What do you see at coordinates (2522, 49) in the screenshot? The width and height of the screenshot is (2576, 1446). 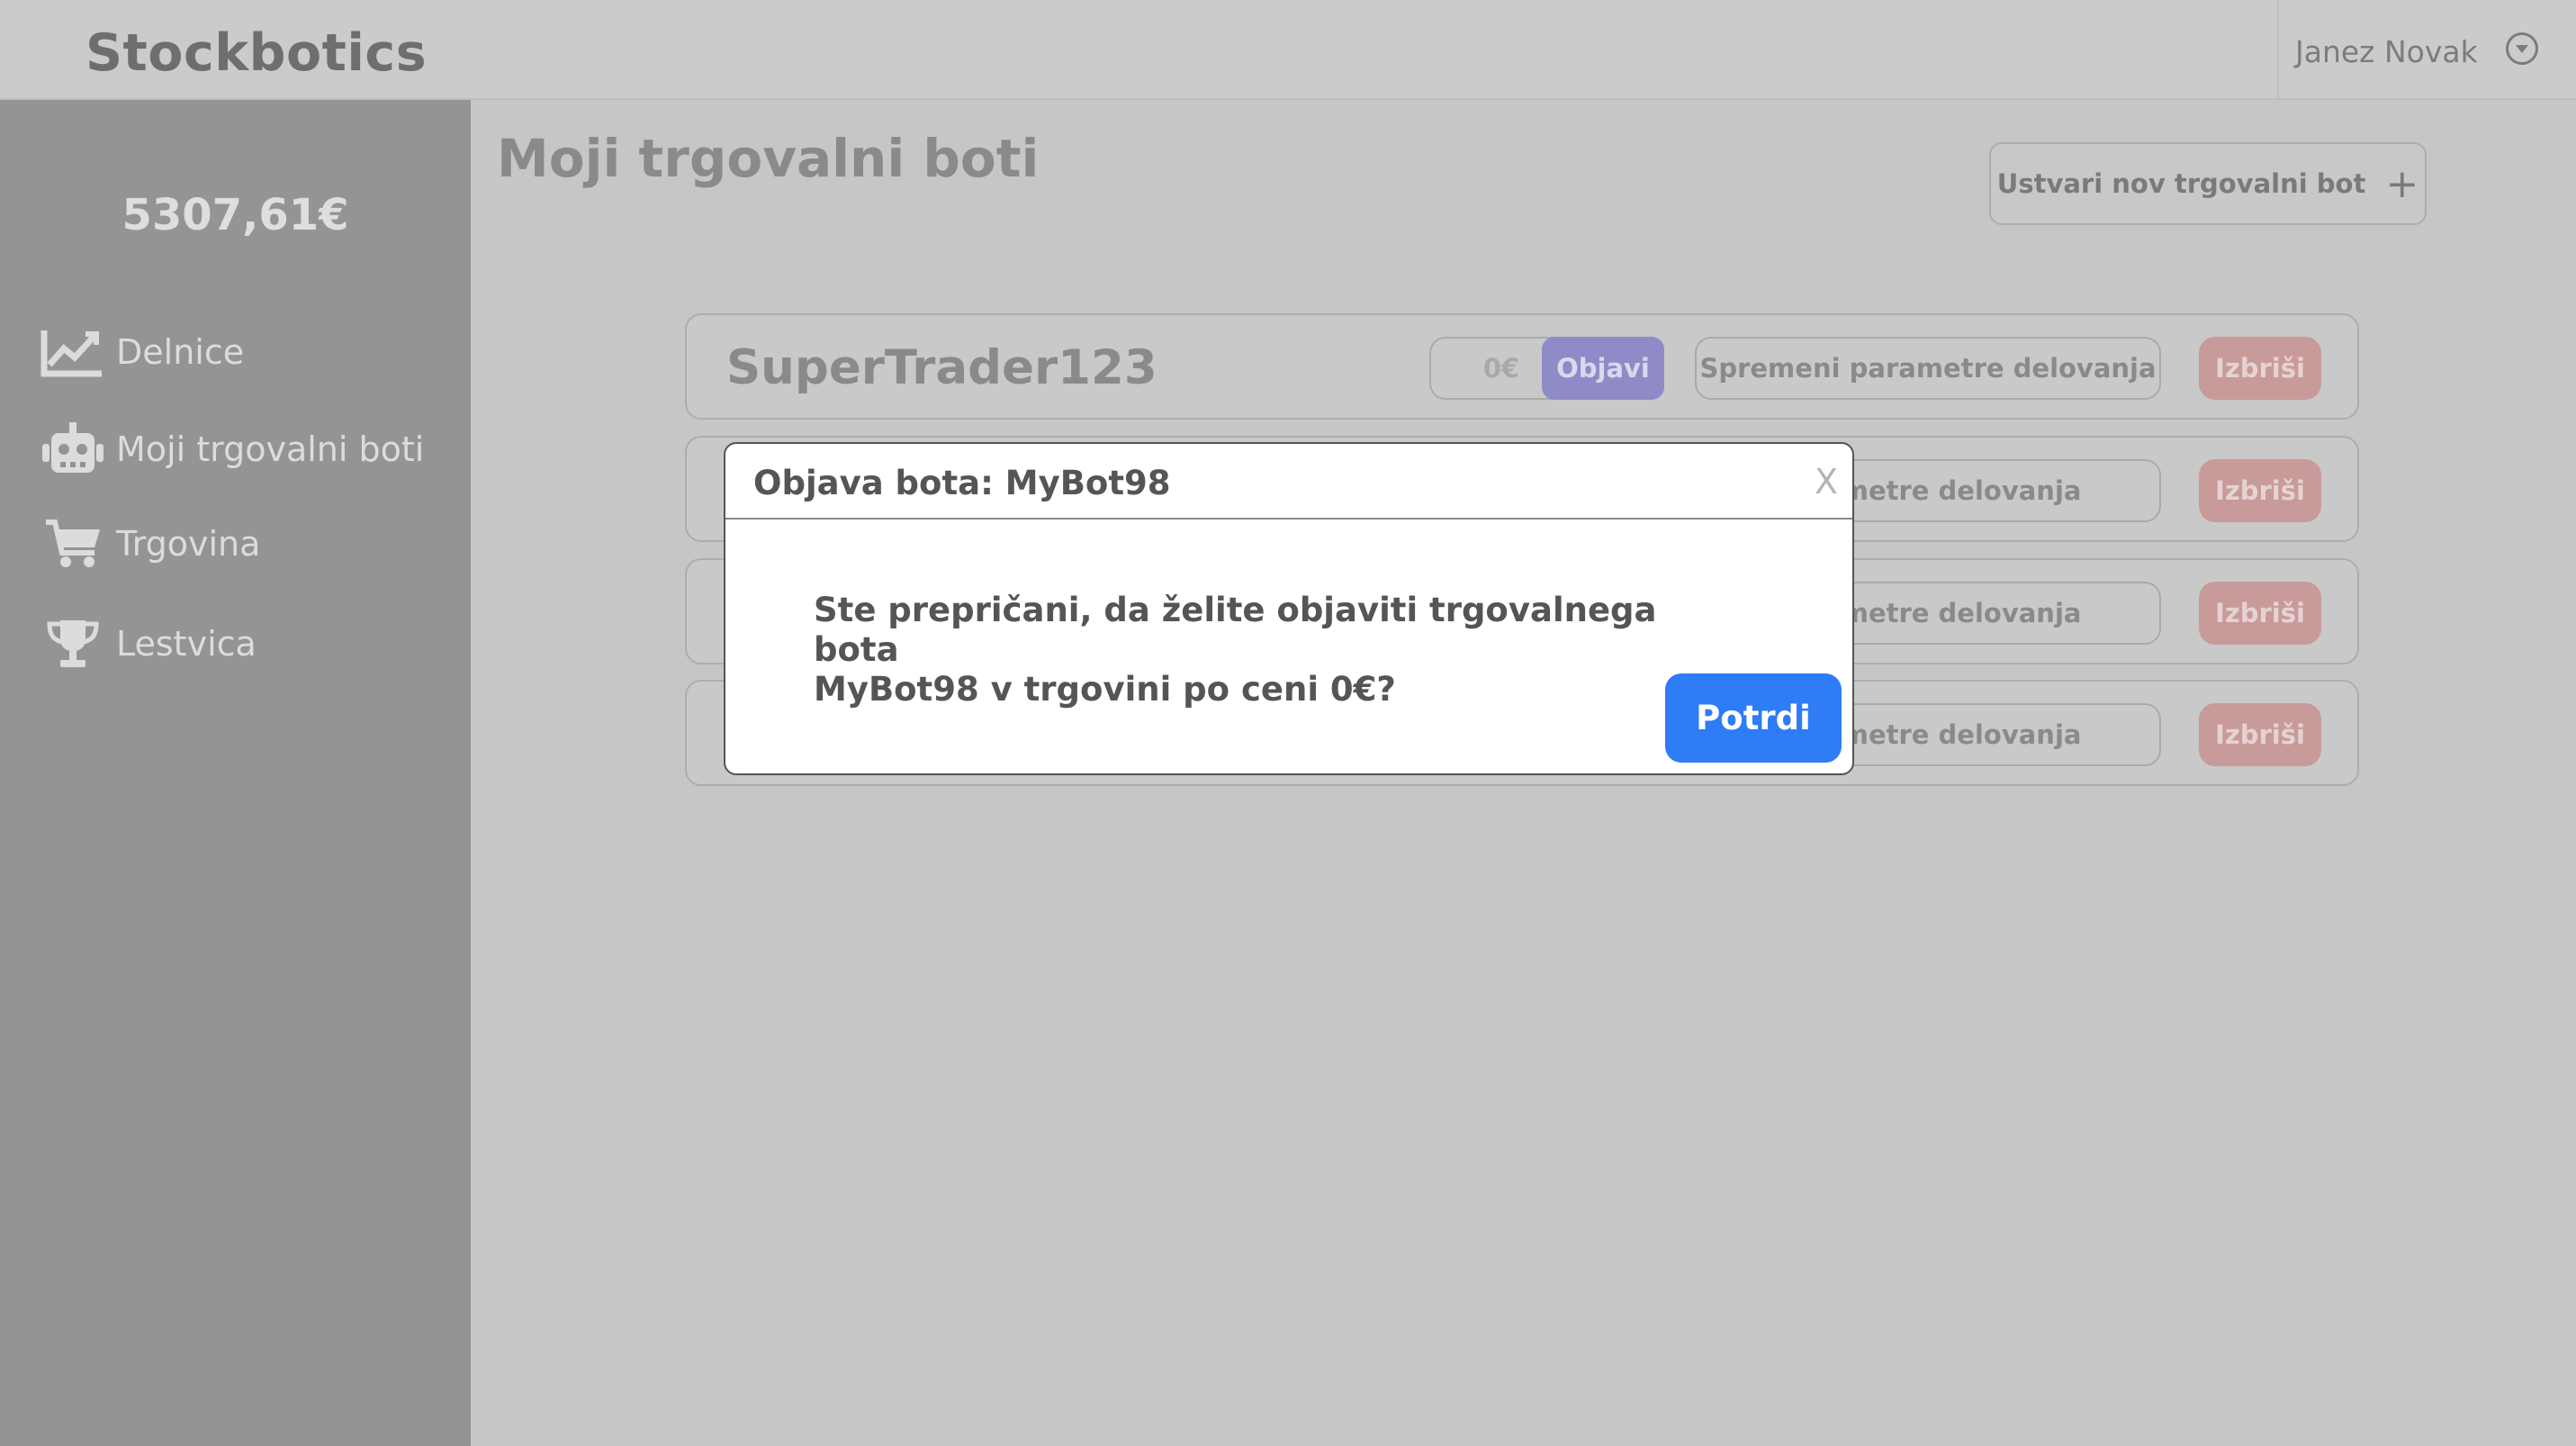 I see `chevron-down-icon` at bounding box center [2522, 49].